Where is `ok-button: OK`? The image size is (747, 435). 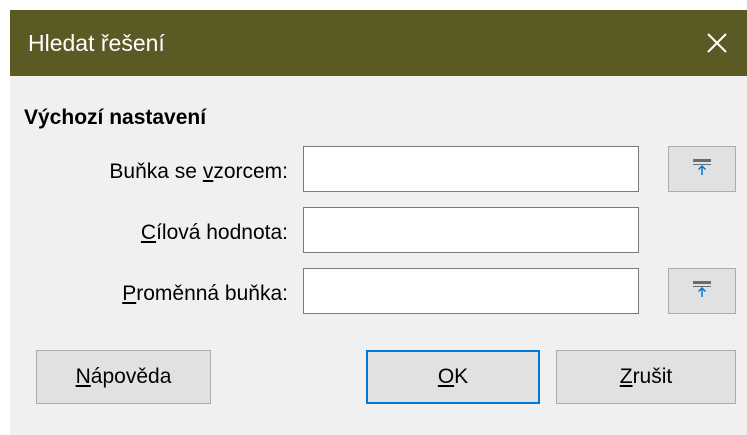 ok-button: OK is located at coordinates (453, 377).